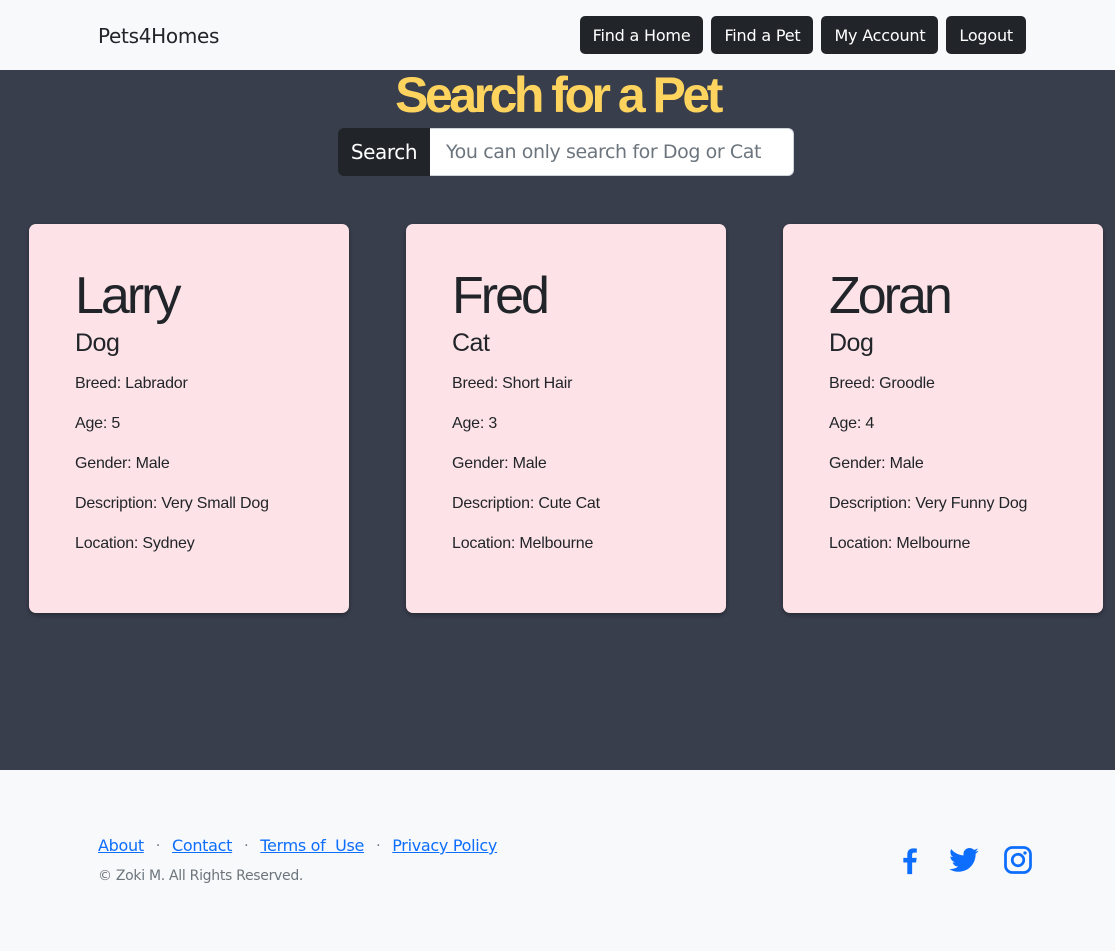  What do you see at coordinates (986, 35) in the screenshot?
I see `logout-button: Logout` at bounding box center [986, 35].